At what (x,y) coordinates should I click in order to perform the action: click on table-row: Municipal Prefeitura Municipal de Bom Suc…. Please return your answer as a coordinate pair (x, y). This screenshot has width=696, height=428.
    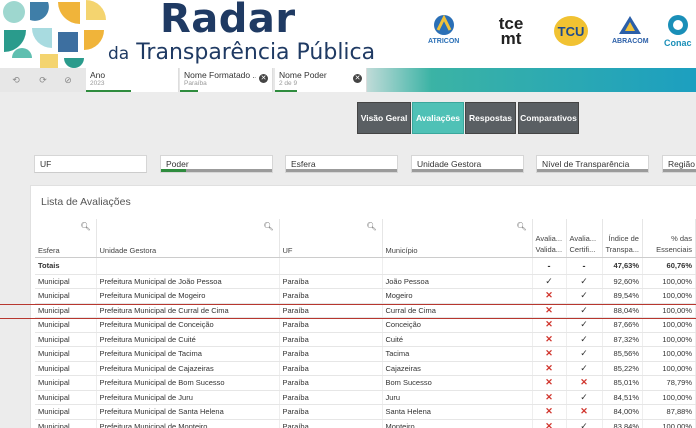
    Looking at the image, I should click on (365, 383).